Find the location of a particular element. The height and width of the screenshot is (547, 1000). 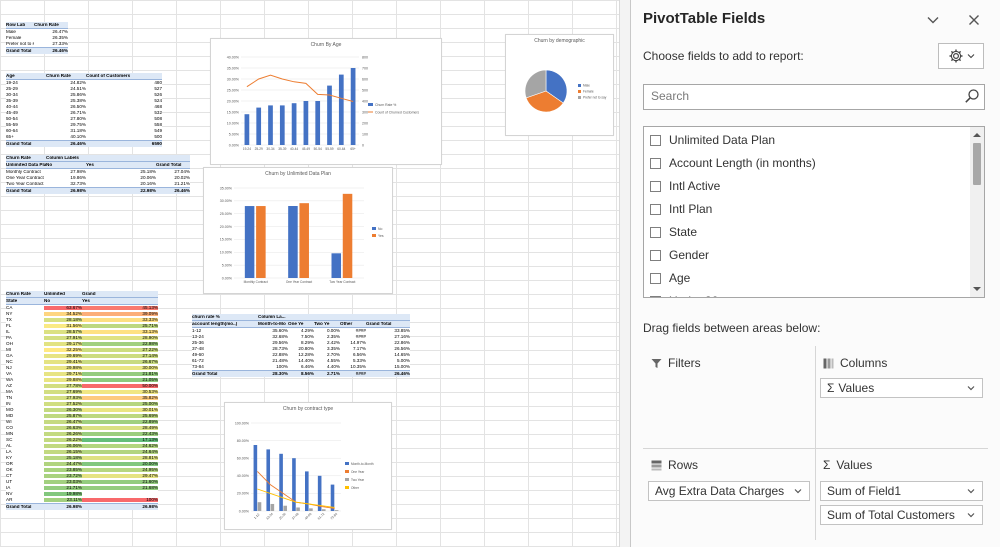

cell-value: 25.69% is located at coordinates (120, 416).